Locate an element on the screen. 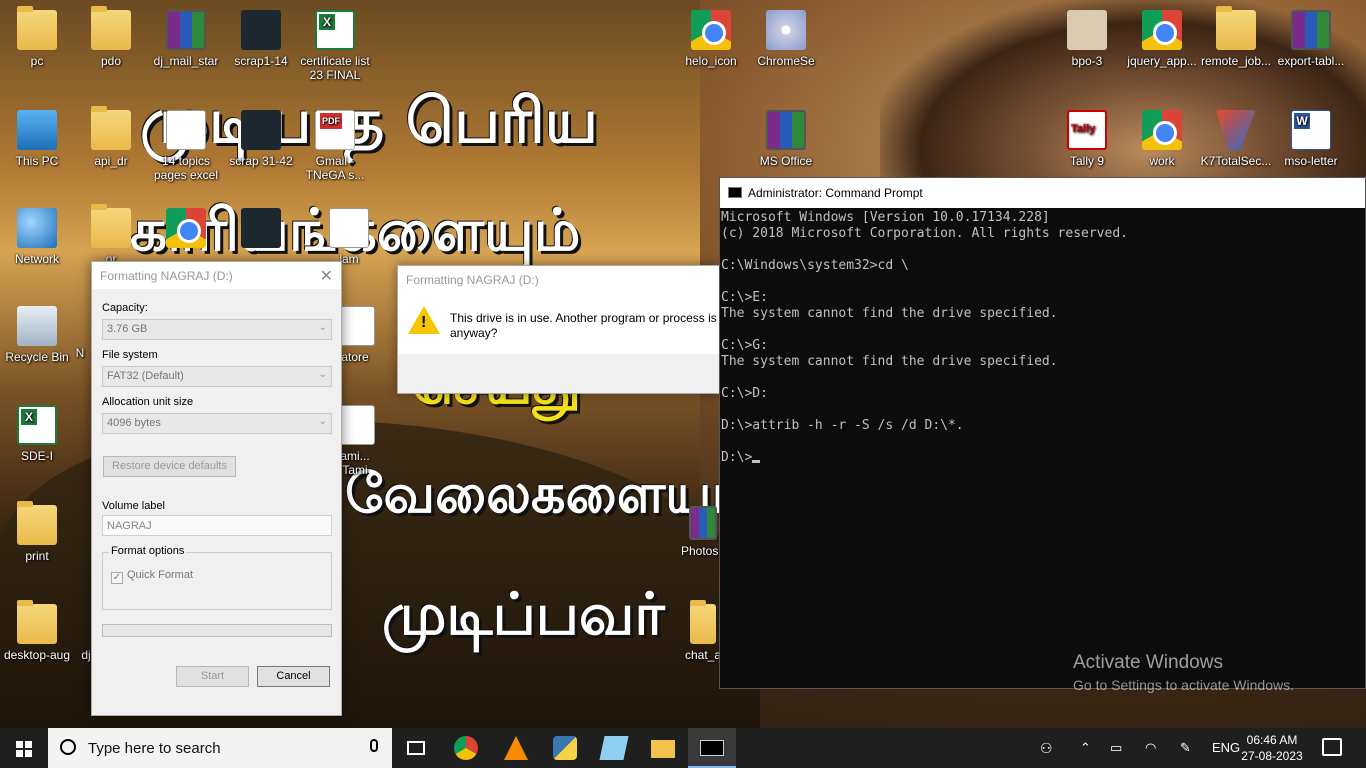 The width and height of the screenshot is (1366, 768). desktop-icon-label: Tally 9 is located at coordinates (1086, 161).